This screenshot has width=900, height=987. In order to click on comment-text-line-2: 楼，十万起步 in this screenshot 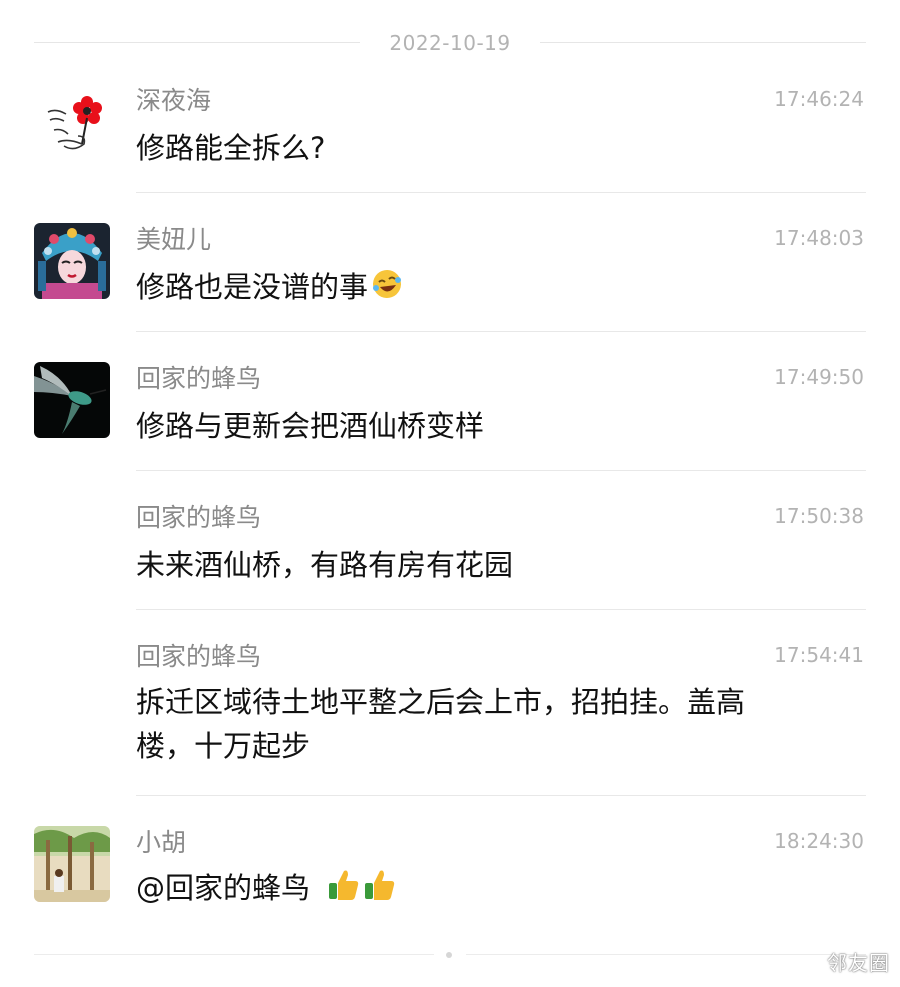, I will do `click(223, 746)`.